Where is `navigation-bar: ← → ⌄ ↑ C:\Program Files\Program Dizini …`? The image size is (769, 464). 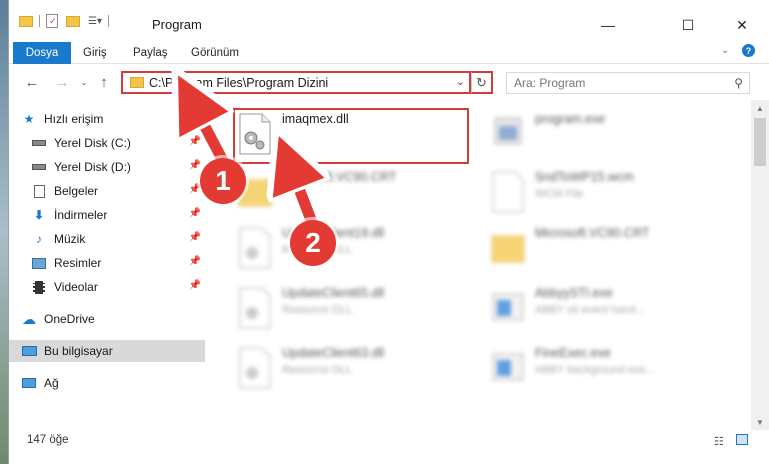 navigation-bar: ← → ⌄ ↑ C:\Program Files\Program Dizini … is located at coordinates (389, 82).